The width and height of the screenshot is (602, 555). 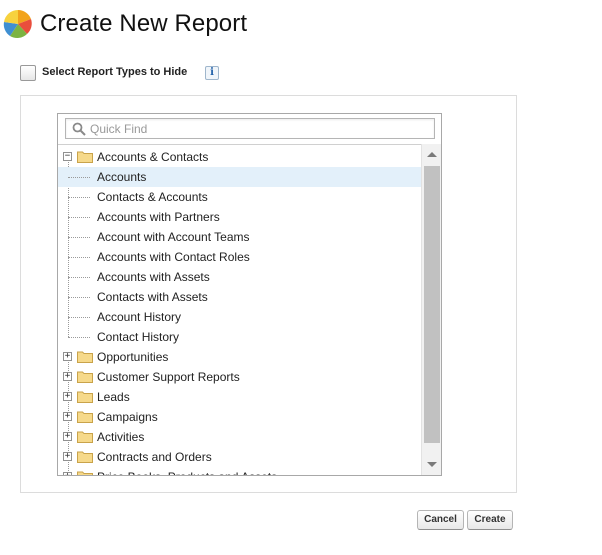 I want to click on tree-item: Accounts with Assets, so click(x=239, y=277).